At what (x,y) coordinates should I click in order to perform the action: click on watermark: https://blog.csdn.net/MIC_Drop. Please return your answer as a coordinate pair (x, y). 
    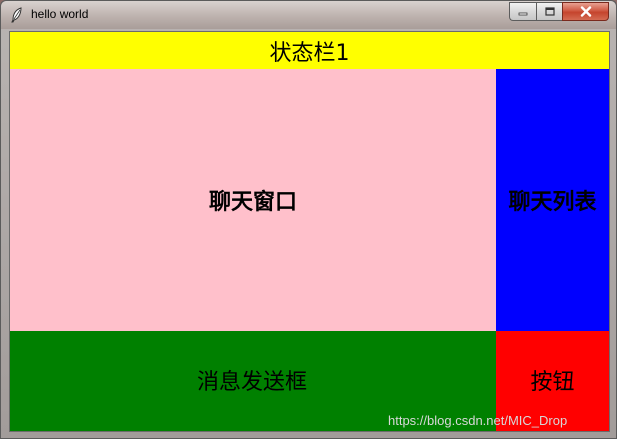
    Looking at the image, I should click on (478, 420).